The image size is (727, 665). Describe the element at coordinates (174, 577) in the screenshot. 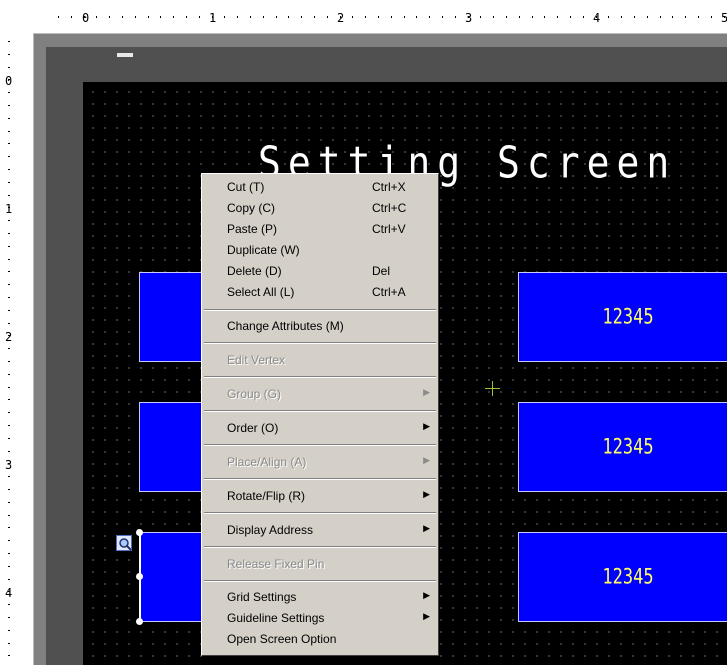

I see `left-cell-bottom-selected` at that location.